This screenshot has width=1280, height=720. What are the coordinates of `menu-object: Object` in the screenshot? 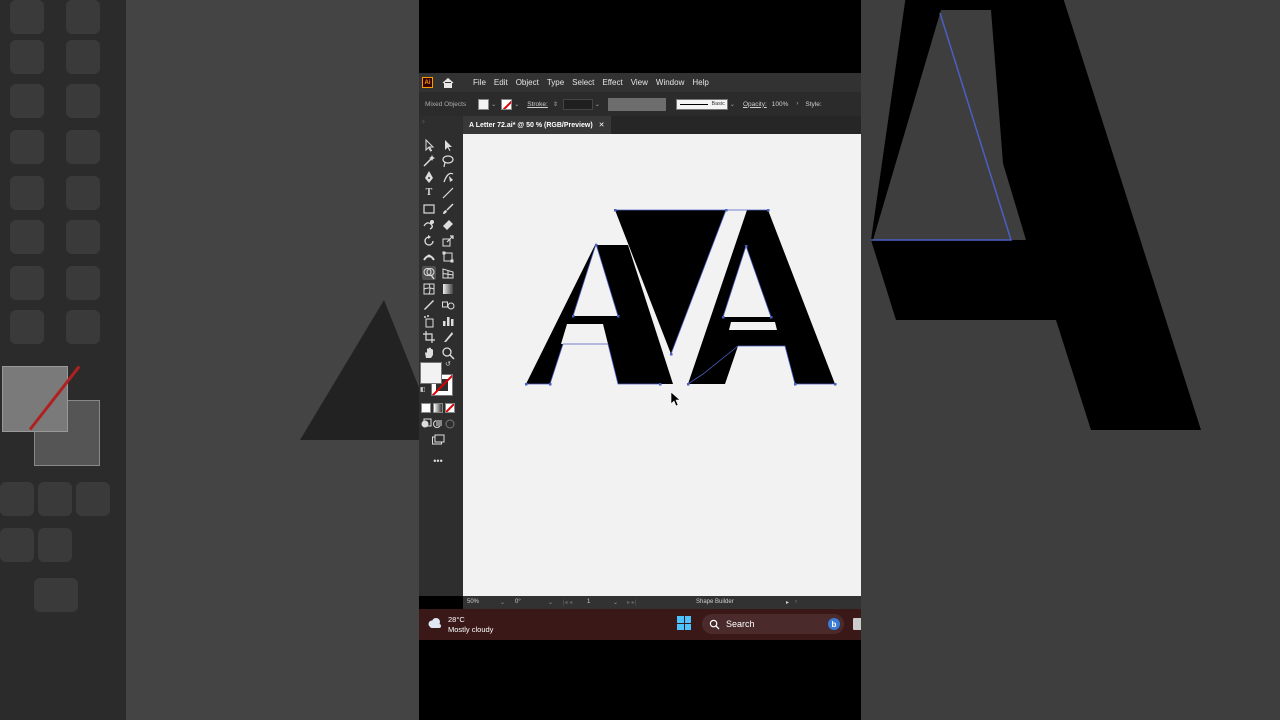 It's located at (527, 82).